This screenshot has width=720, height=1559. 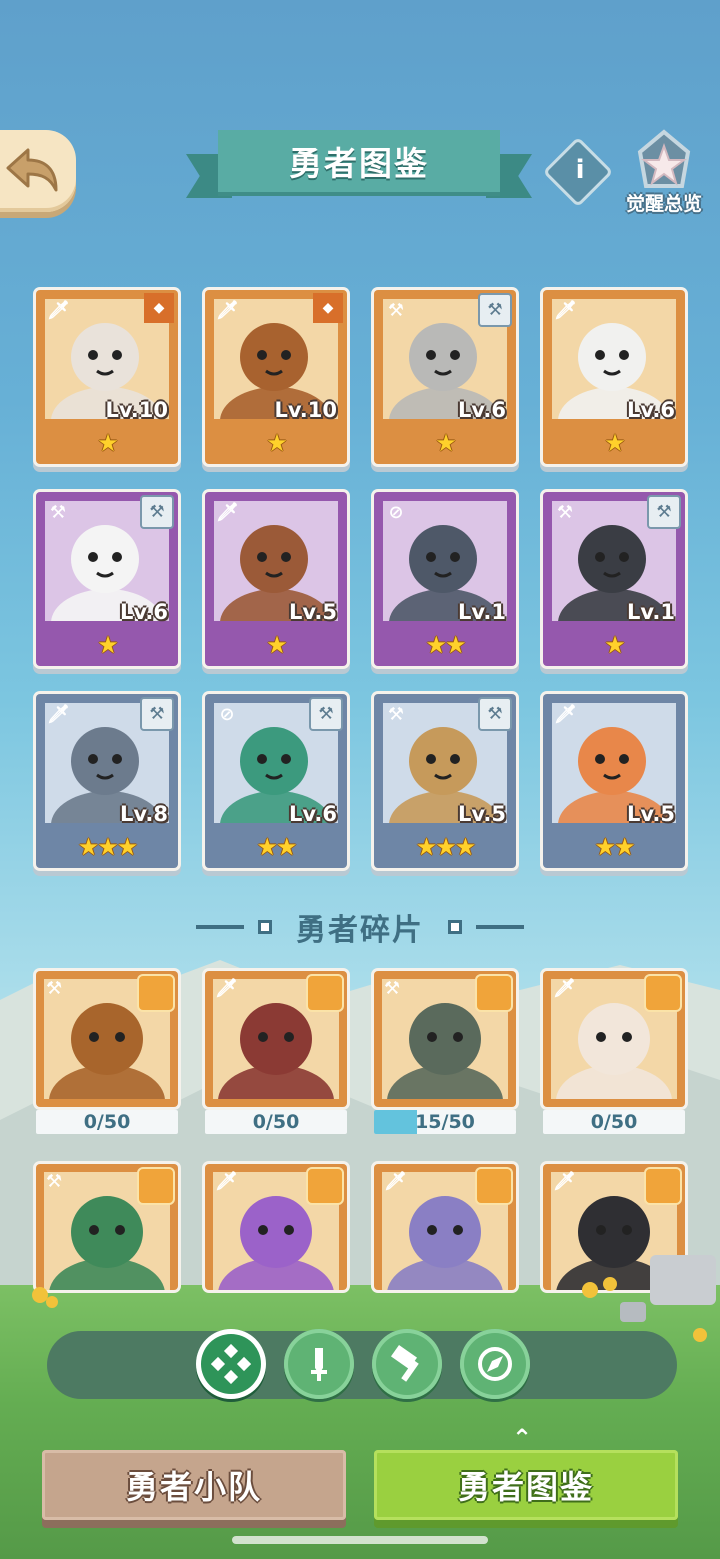 I want to click on active-tab-caret-icon: ⌃, so click(x=522, y=1438).